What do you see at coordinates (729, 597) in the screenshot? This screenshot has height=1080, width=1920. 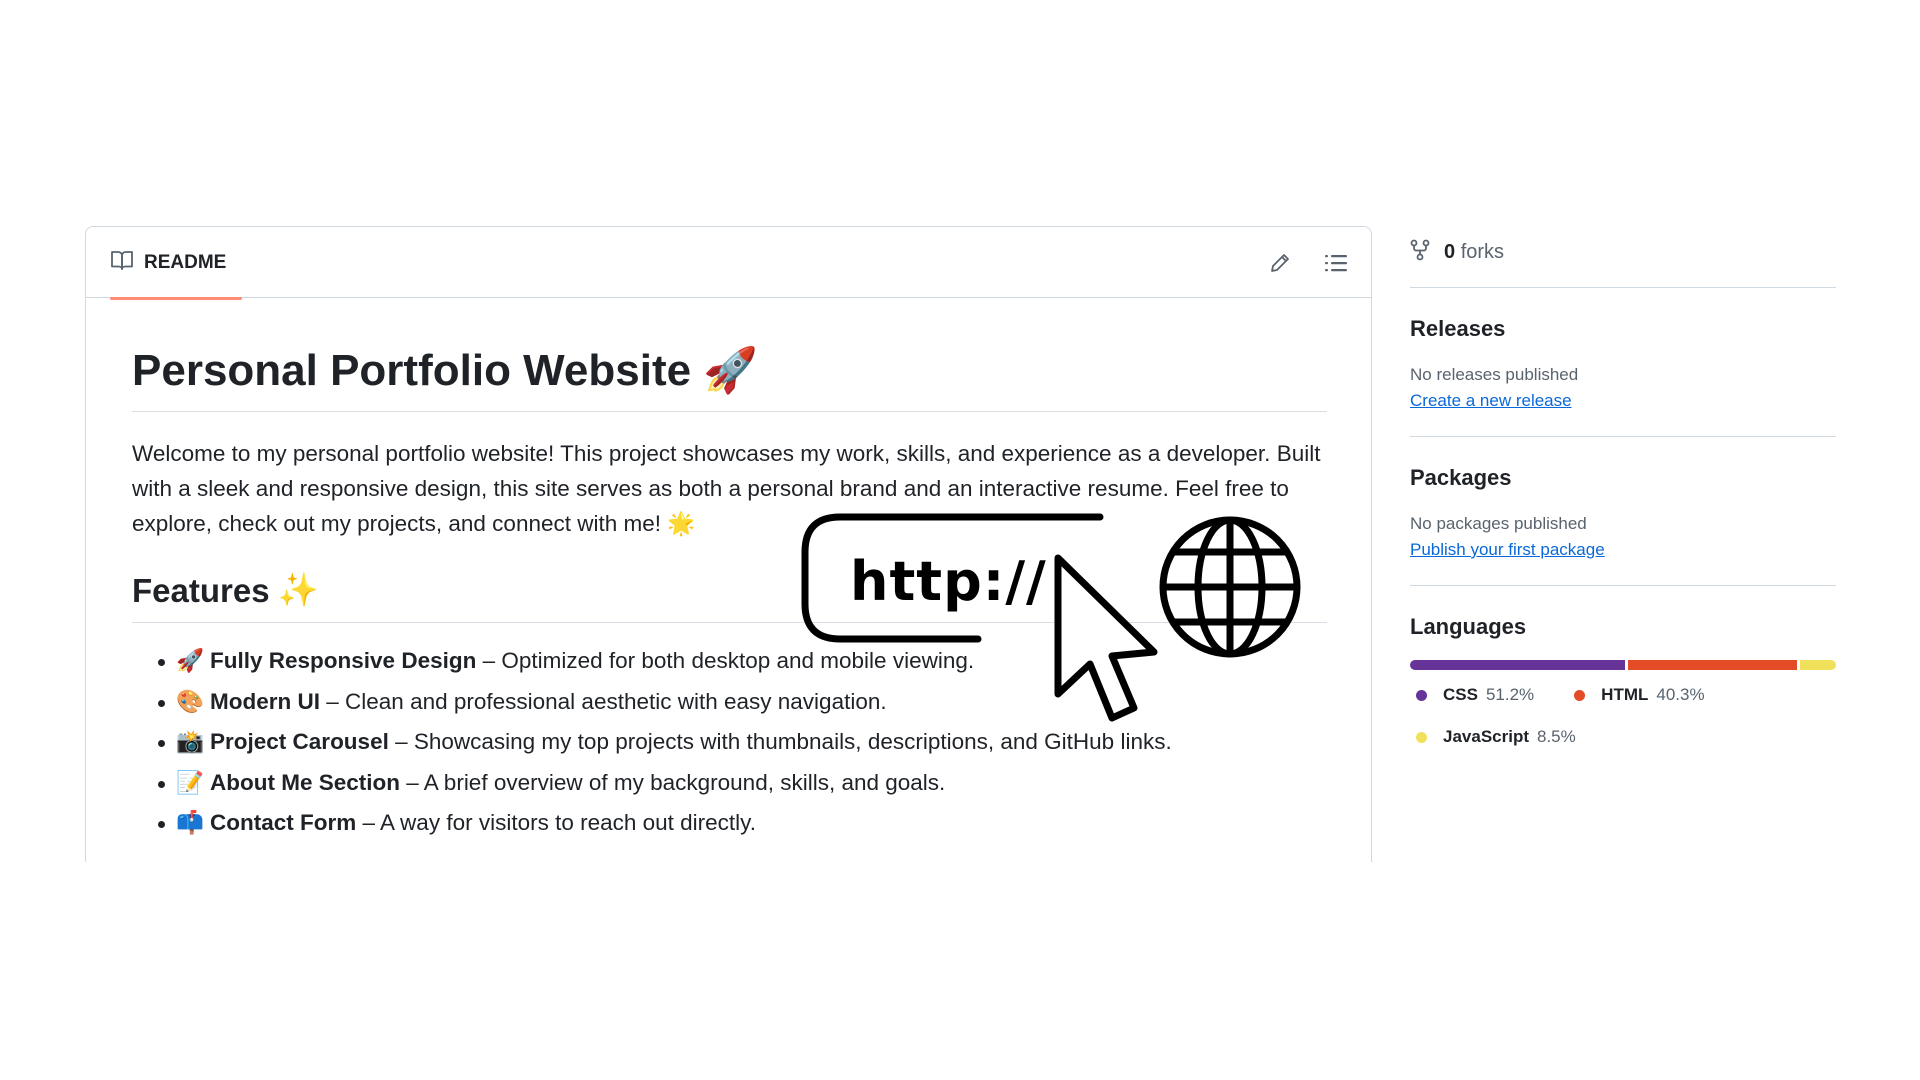 I see `features-heading: Features ✨` at bounding box center [729, 597].